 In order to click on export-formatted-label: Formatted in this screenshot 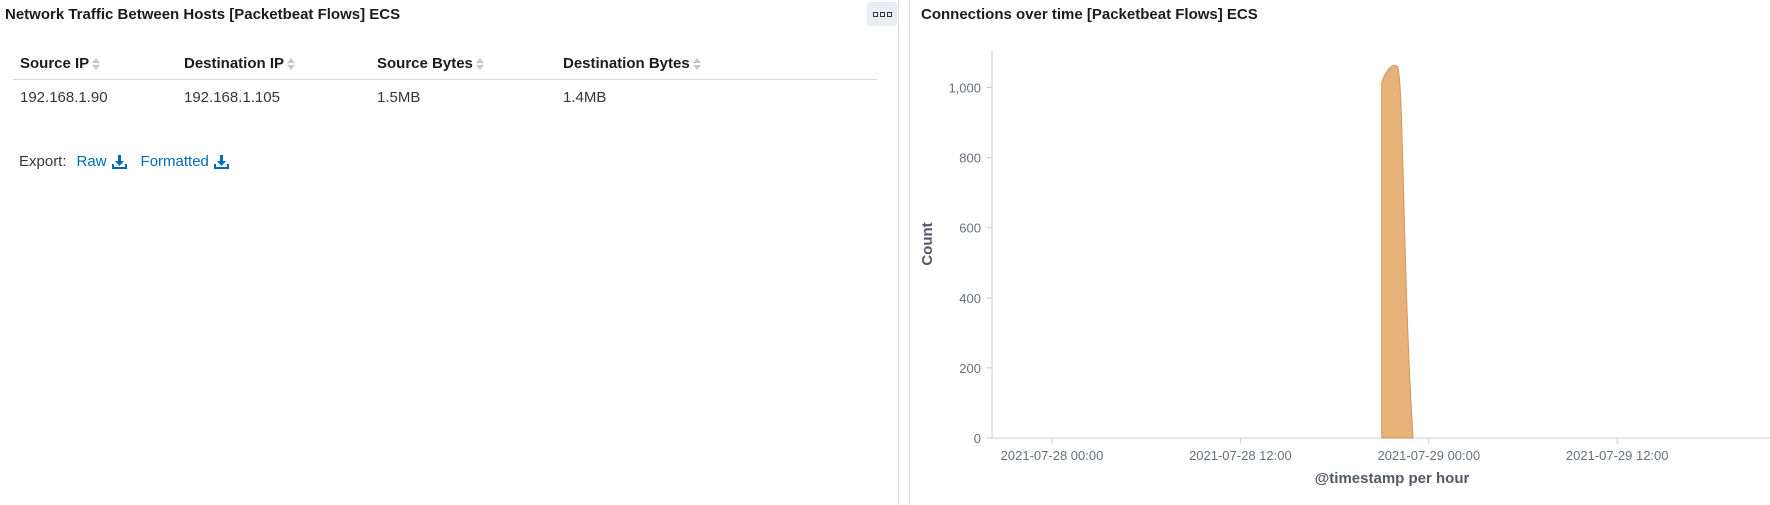, I will do `click(174, 161)`.